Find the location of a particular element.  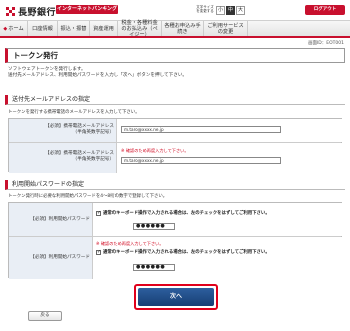

email-confirm-note: ※ 確認のため再度入力して下さい。 is located at coordinates (155, 150).